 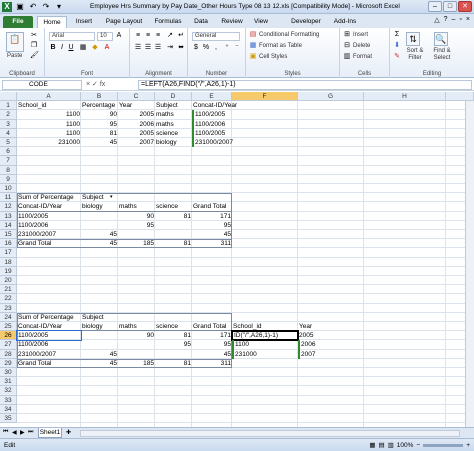 I want to click on row-header-8: 8, so click(x=8, y=170).